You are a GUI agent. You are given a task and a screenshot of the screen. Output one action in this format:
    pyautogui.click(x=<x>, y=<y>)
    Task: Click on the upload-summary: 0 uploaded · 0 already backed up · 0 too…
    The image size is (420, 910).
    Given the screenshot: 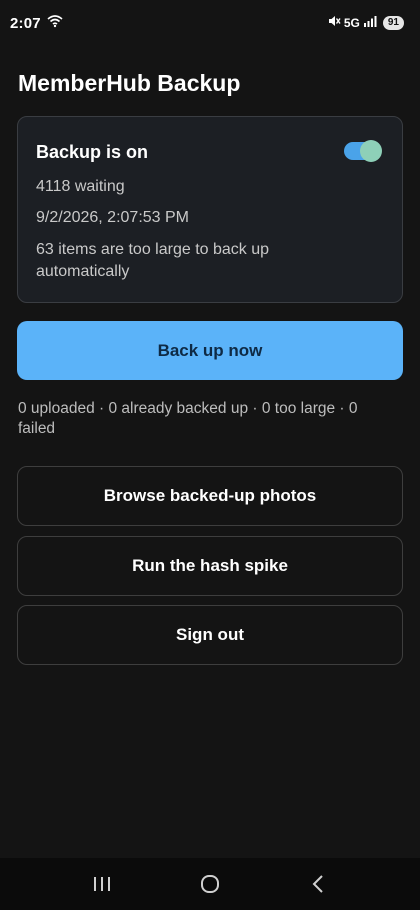 What is the action you would take?
    pyautogui.click(x=188, y=418)
    